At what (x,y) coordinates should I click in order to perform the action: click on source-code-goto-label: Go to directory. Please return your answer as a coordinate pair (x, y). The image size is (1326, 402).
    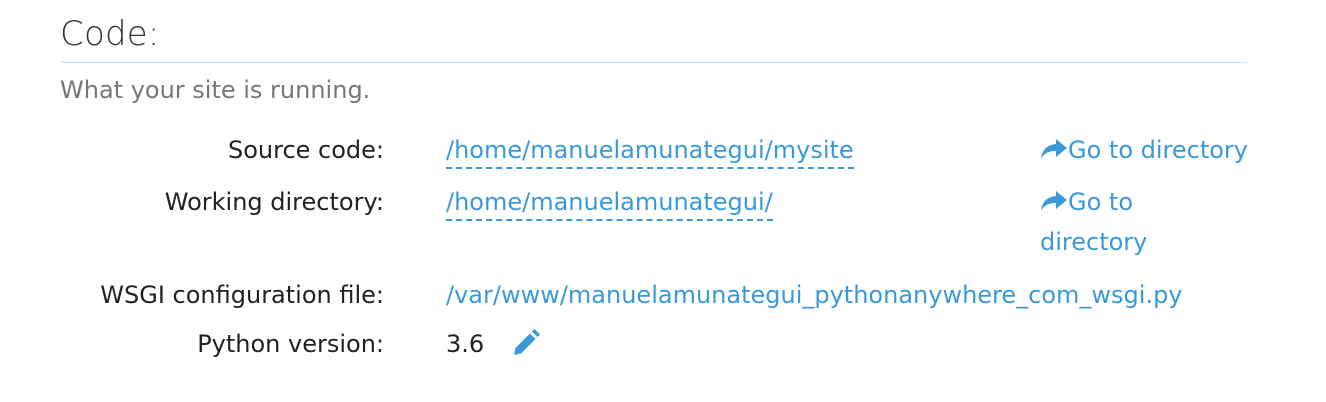
    Looking at the image, I should click on (1158, 150).